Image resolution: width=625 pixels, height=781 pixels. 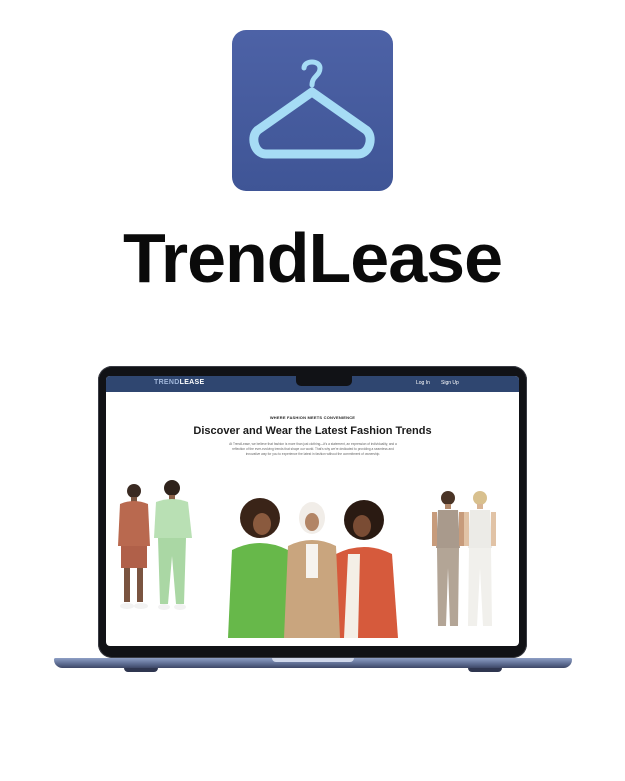 What do you see at coordinates (155, 545) in the screenshot?
I see `hero-image-men` at bounding box center [155, 545].